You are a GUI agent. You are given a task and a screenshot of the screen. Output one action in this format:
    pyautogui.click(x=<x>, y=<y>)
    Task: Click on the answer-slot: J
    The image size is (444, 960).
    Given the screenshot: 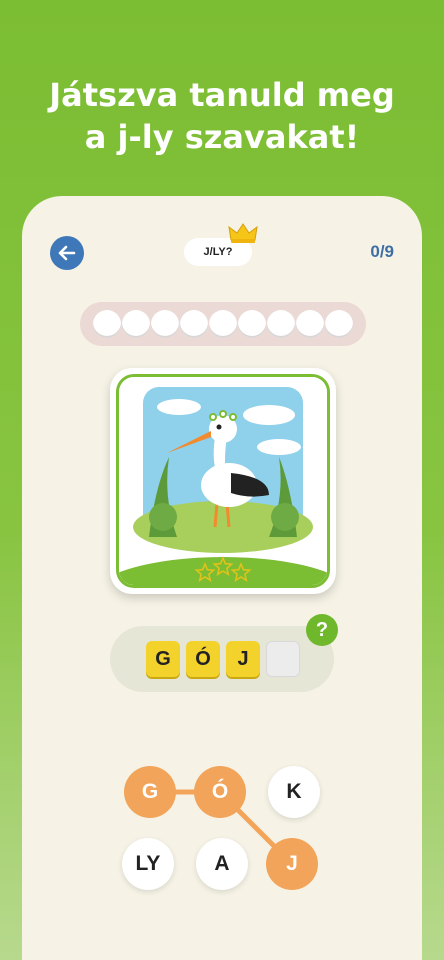 What is the action you would take?
    pyautogui.click(x=243, y=659)
    